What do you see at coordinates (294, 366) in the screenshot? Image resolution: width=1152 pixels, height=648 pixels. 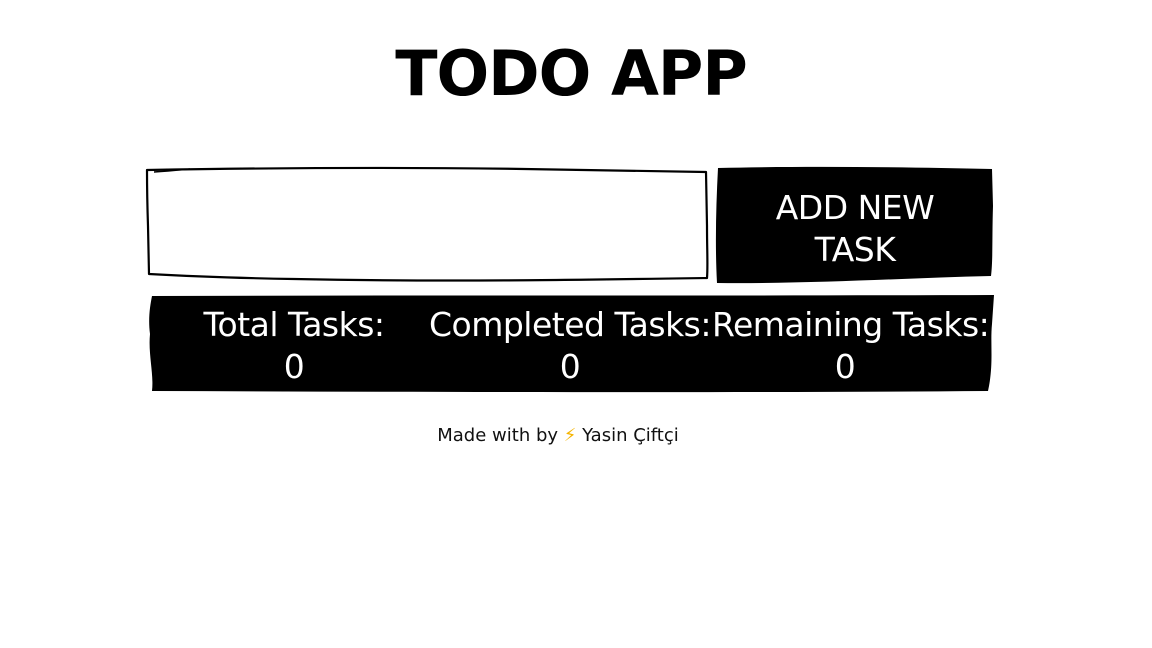 I see `stat-total-value: 0` at bounding box center [294, 366].